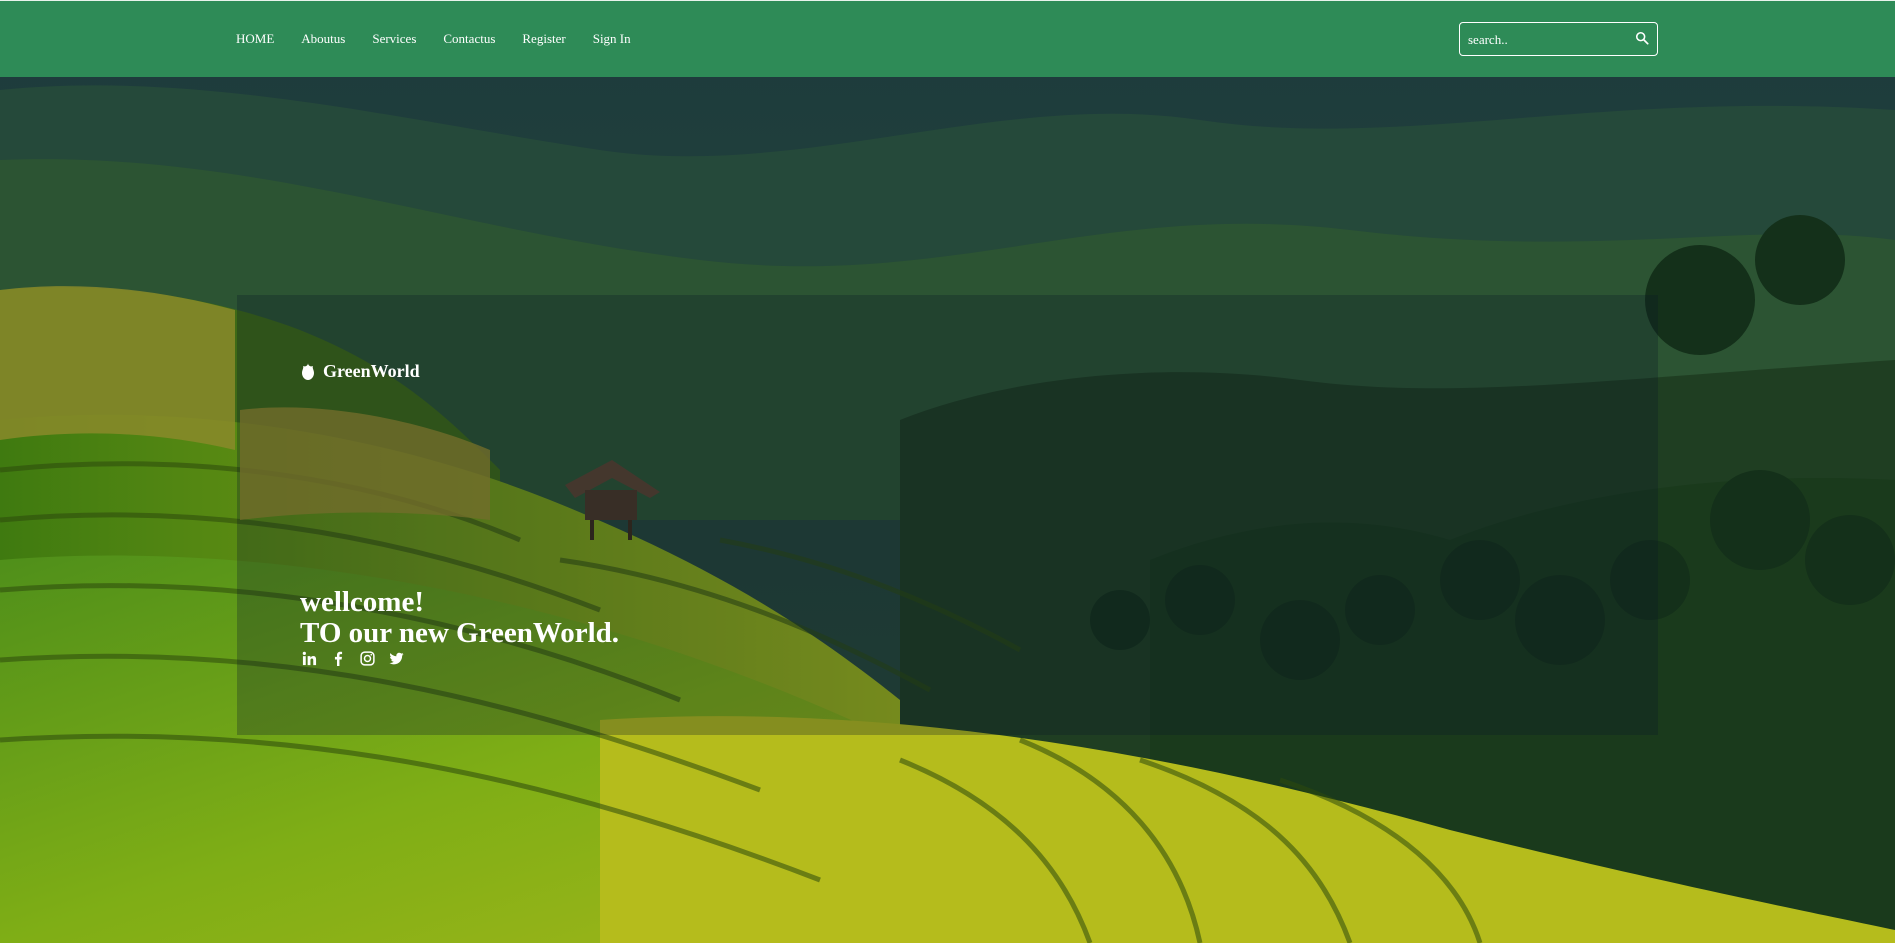 This screenshot has width=1895, height=943. I want to click on brand-logo: GreenWorld, so click(360, 371).